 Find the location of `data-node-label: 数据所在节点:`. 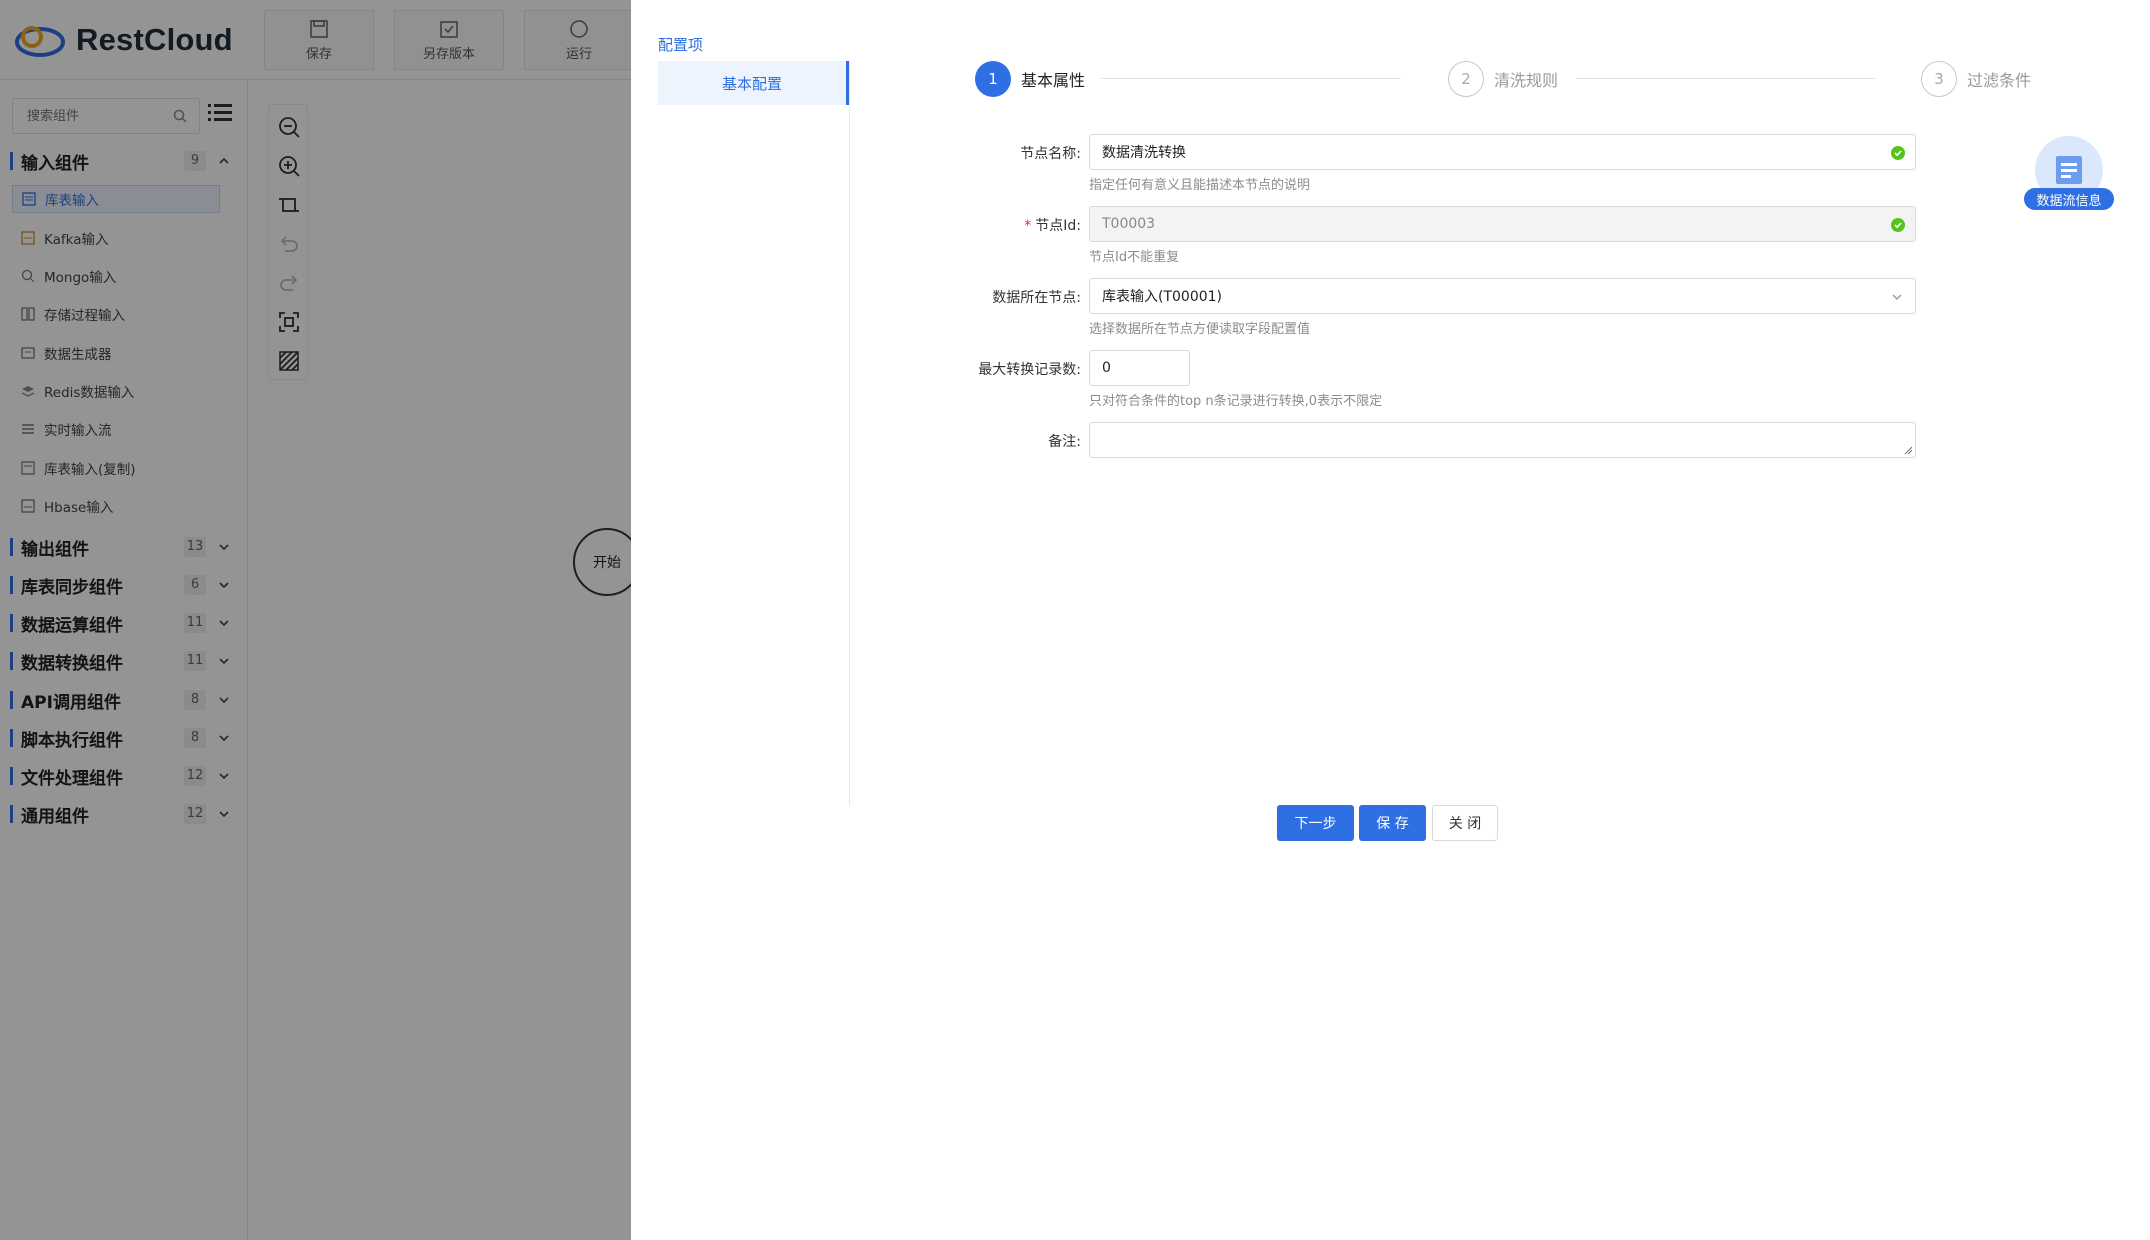

data-node-label: 数据所在节点: is located at coordinates (1036, 298).